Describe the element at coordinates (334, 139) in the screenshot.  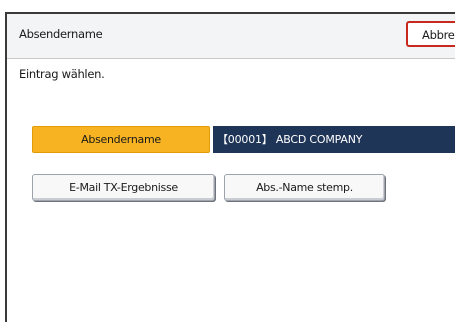
I see `sender-name-value: 【00001】 ABCD COMPANY` at that location.